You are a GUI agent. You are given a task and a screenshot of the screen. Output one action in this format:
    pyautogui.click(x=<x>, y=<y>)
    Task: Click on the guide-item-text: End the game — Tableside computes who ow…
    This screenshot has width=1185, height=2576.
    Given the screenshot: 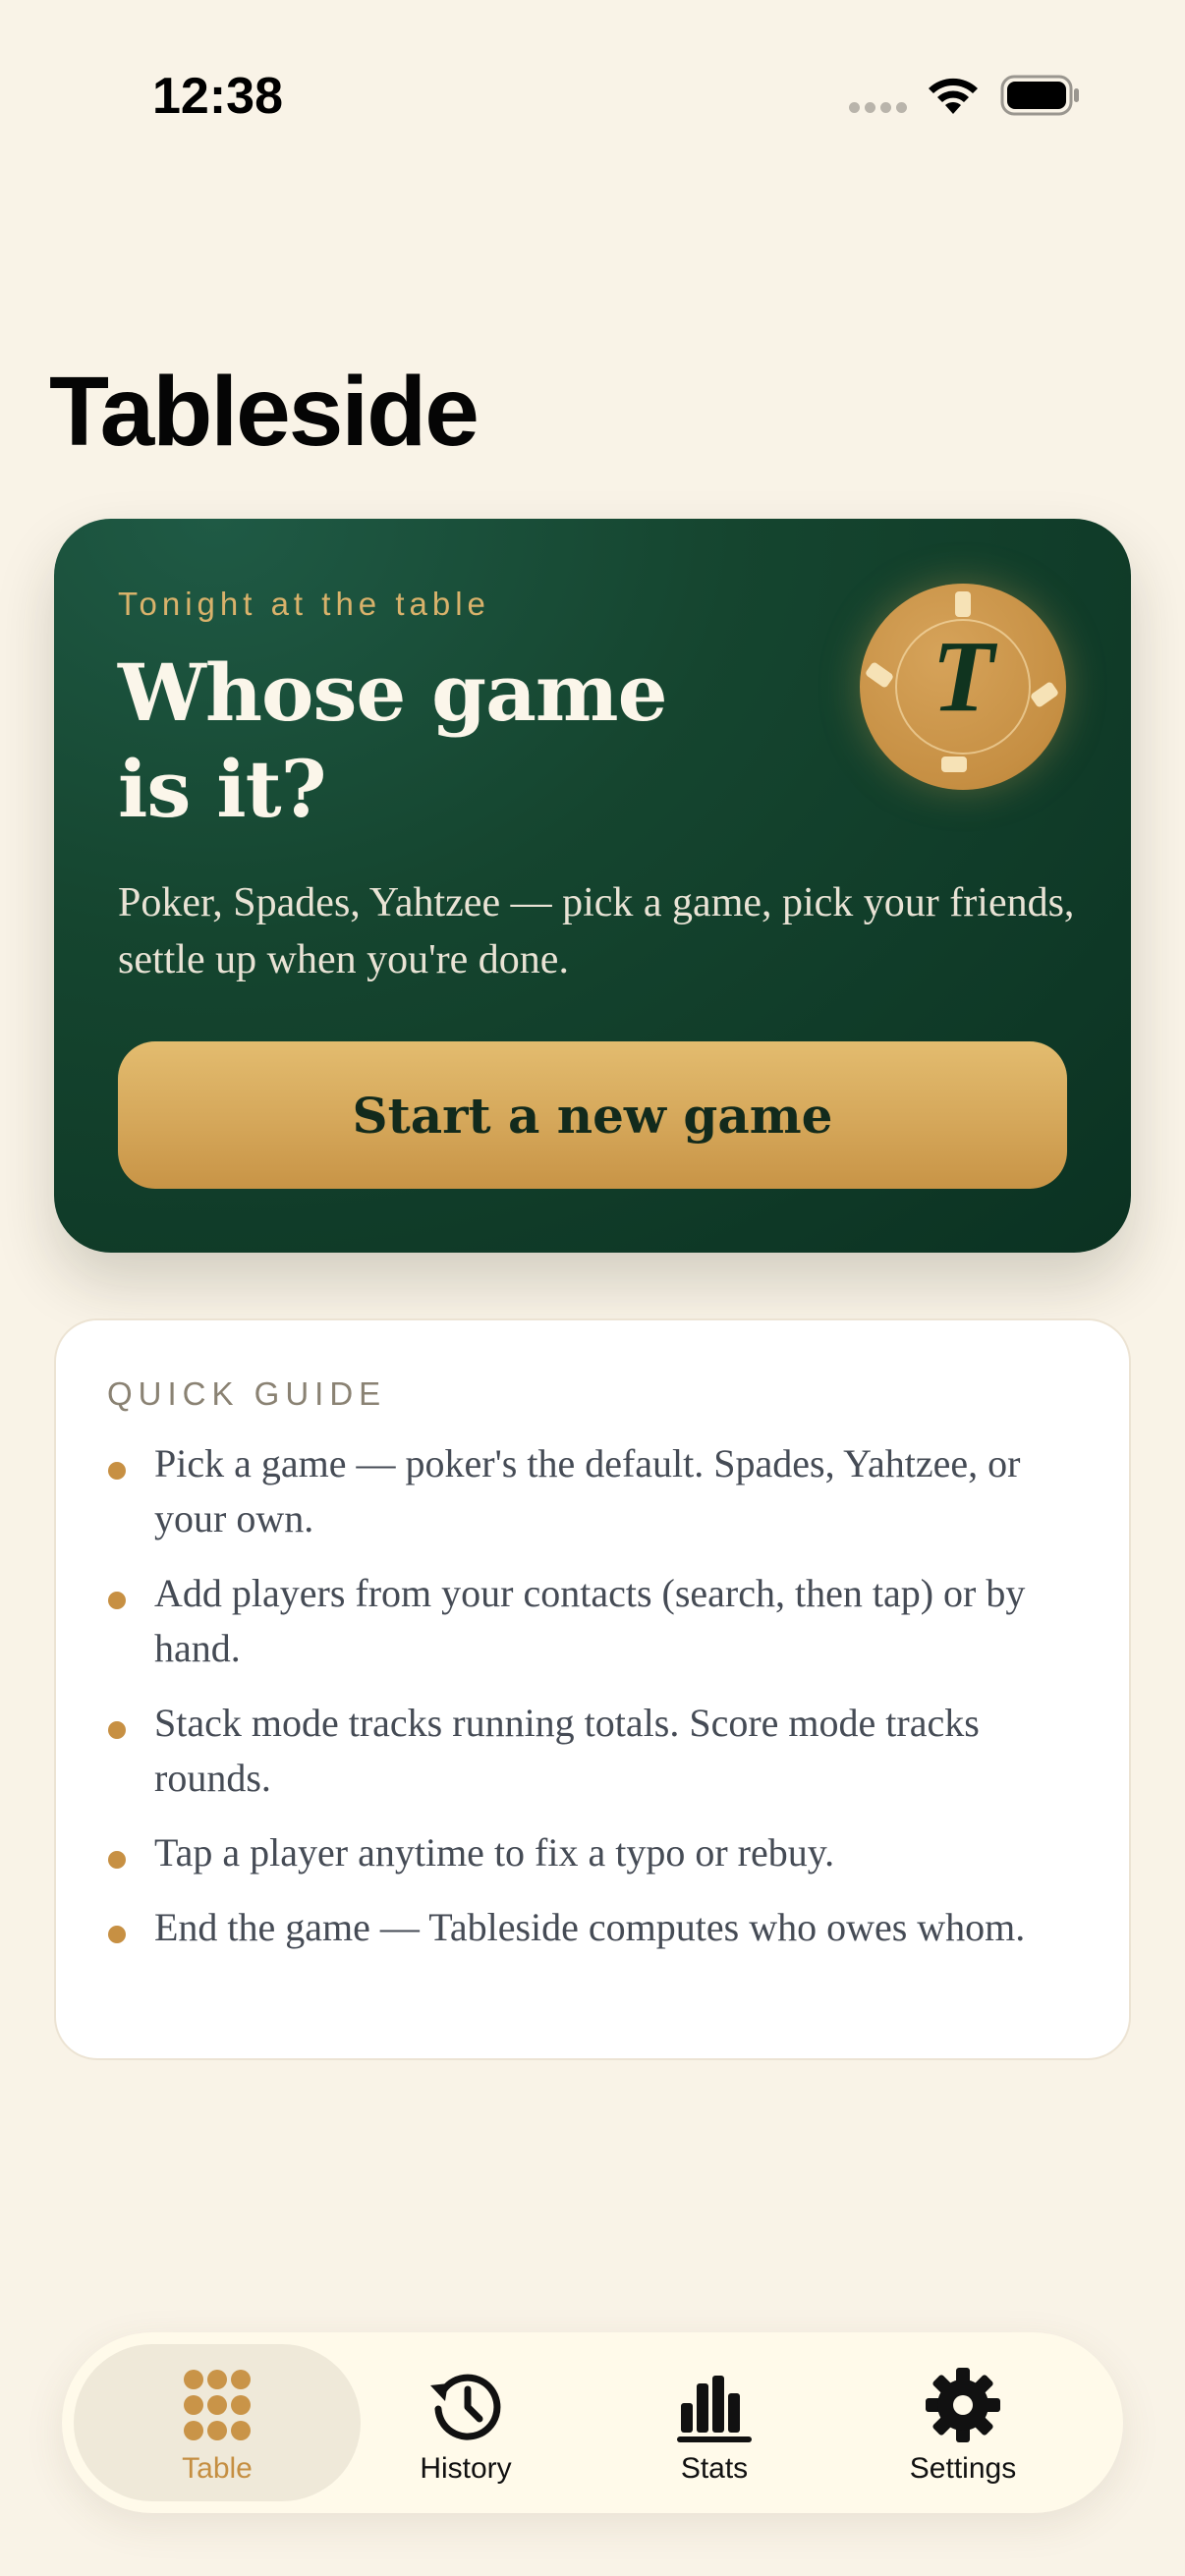 What is the action you would take?
    pyautogui.click(x=590, y=1927)
    